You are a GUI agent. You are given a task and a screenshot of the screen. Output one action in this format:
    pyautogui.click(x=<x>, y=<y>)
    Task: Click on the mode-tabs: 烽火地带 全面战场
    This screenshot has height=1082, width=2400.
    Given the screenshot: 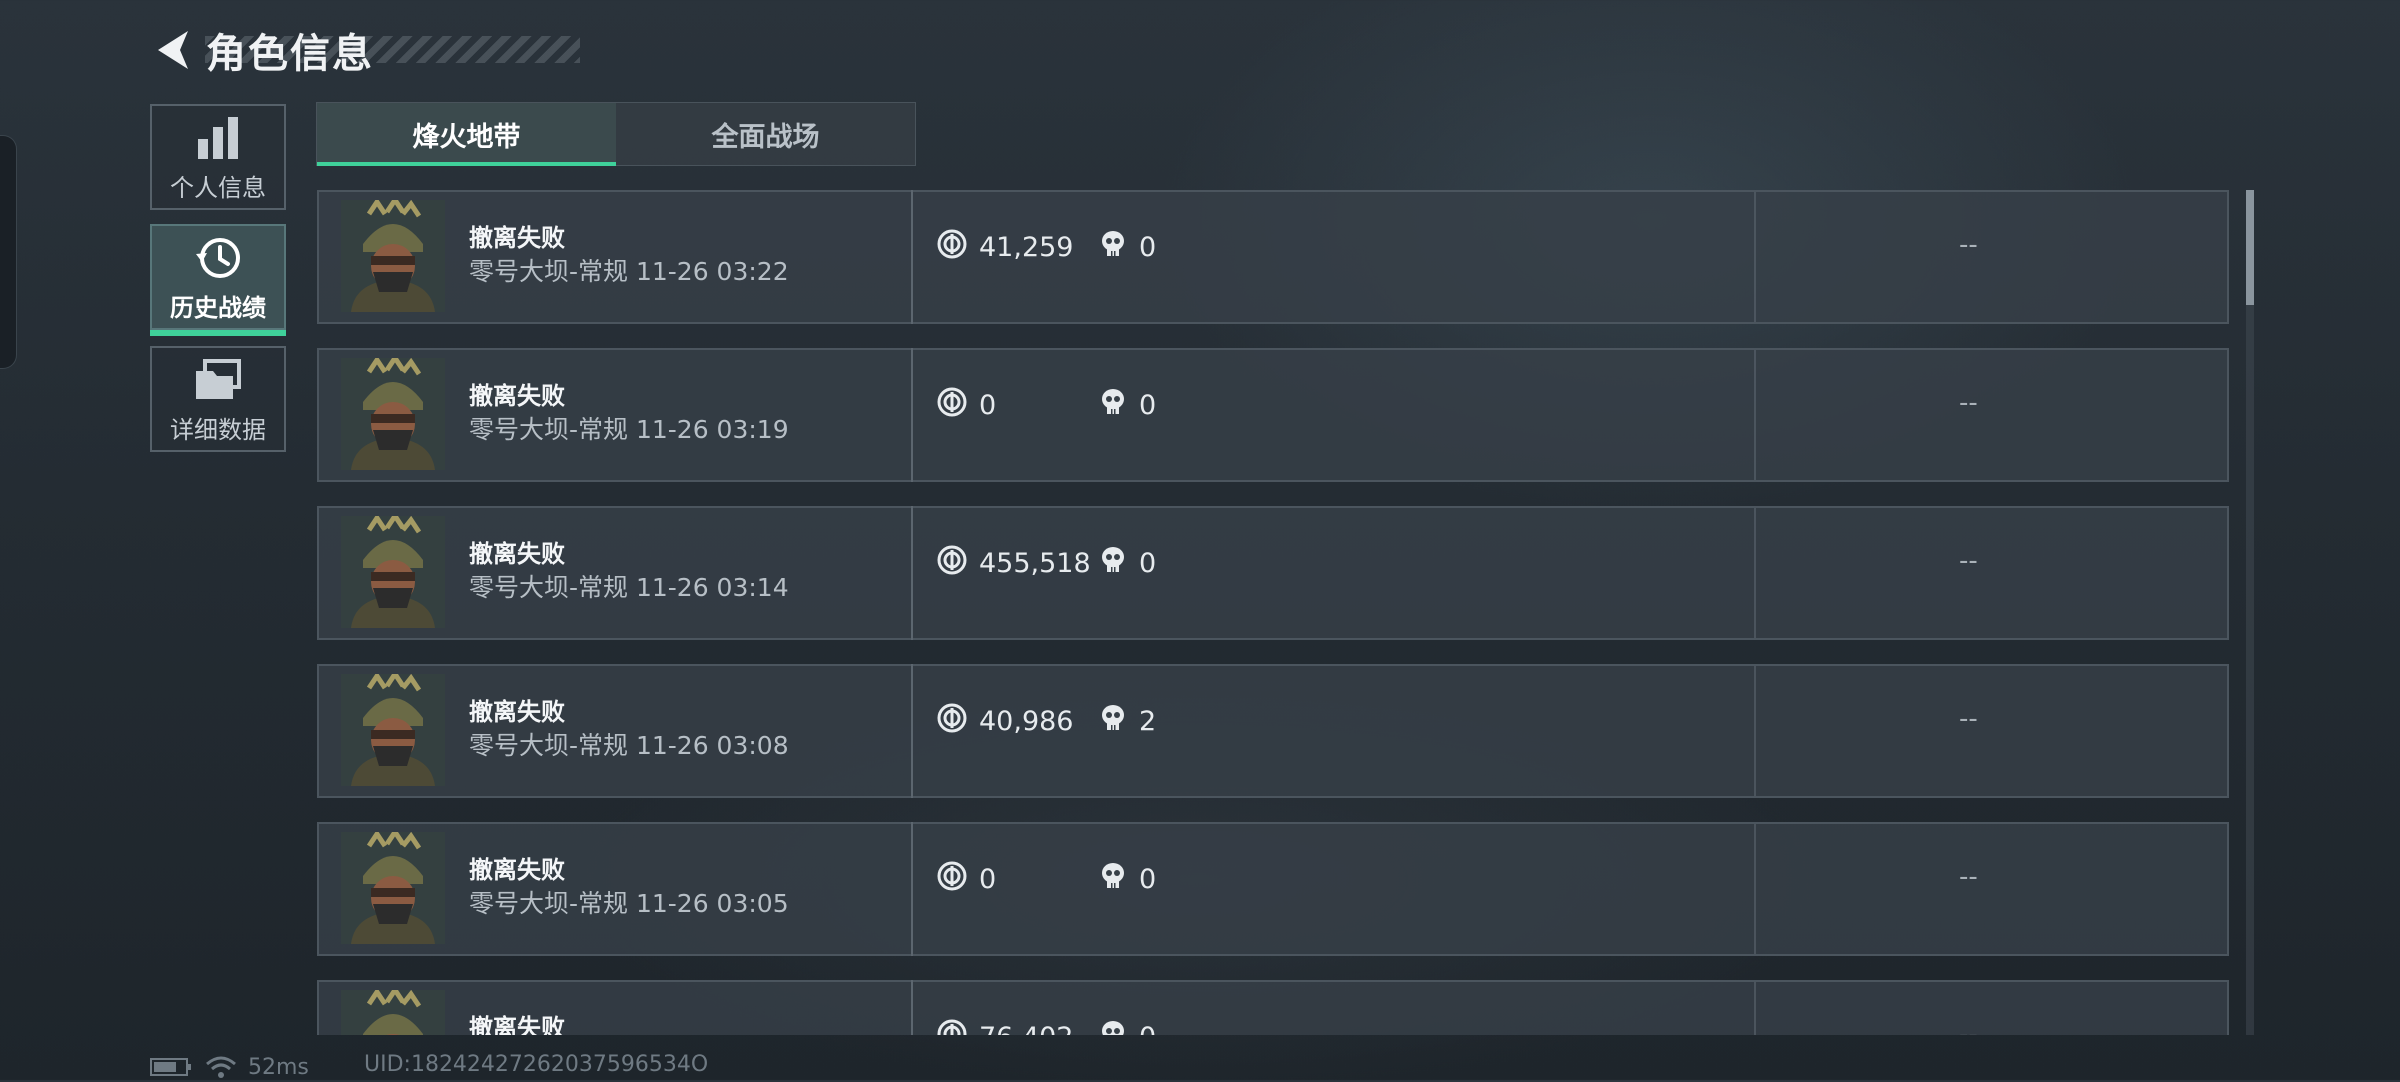 What is the action you would take?
    pyautogui.click(x=616, y=134)
    